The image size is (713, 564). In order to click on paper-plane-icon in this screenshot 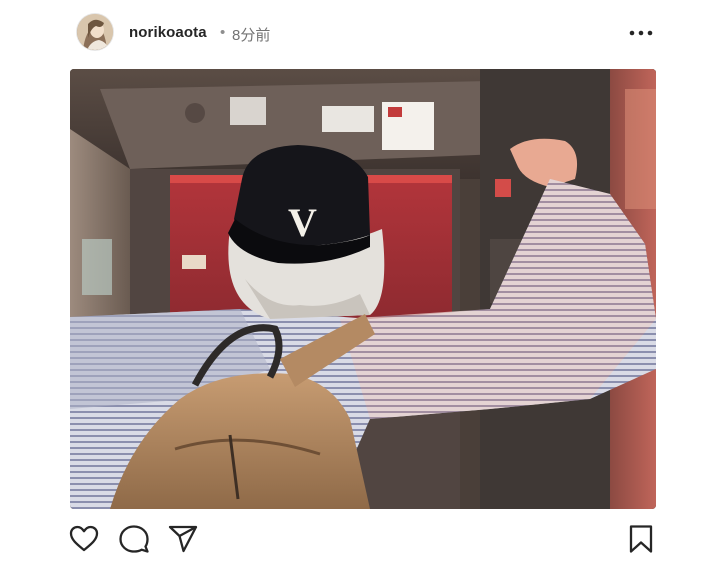, I will do `click(183, 539)`.